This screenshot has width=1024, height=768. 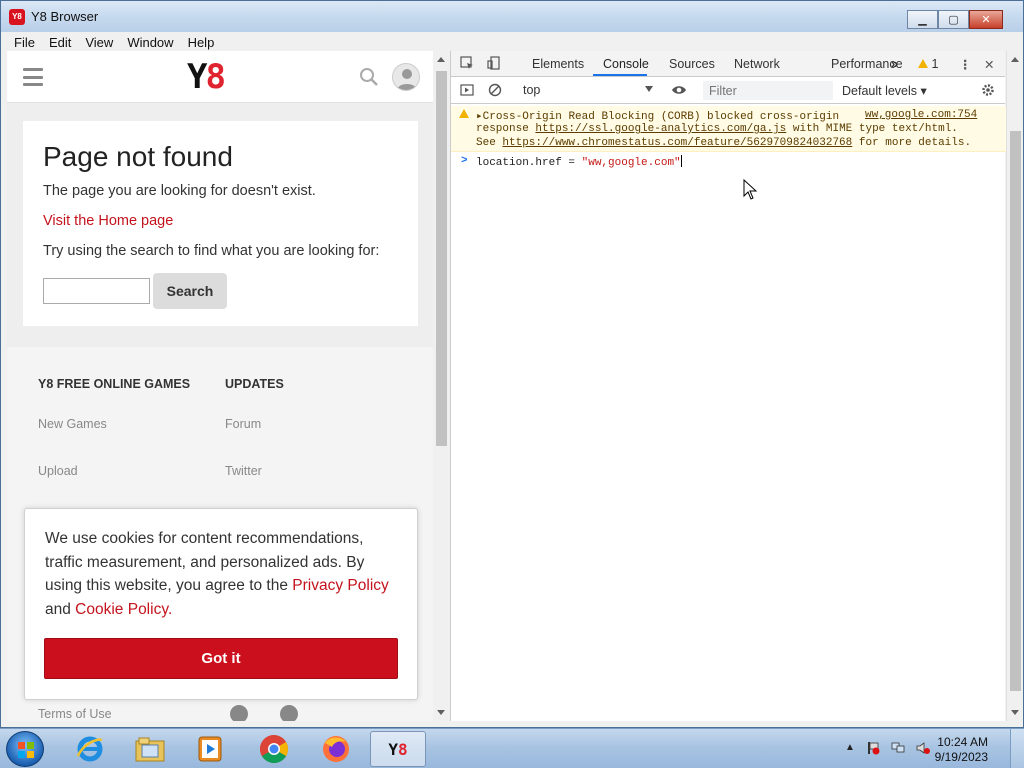 What do you see at coordinates (254, 384) in the screenshot?
I see `footer-heading-updates: UPDATES` at bounding box center [254, 384].